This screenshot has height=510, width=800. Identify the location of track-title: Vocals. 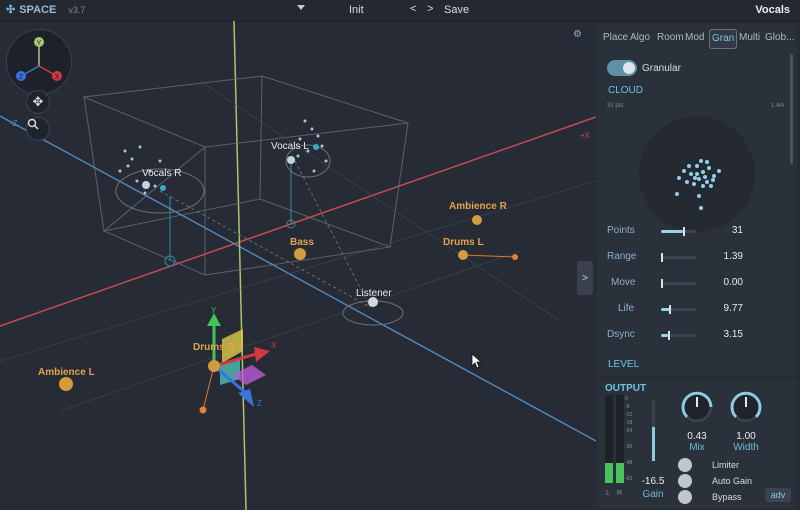
(772, 10).